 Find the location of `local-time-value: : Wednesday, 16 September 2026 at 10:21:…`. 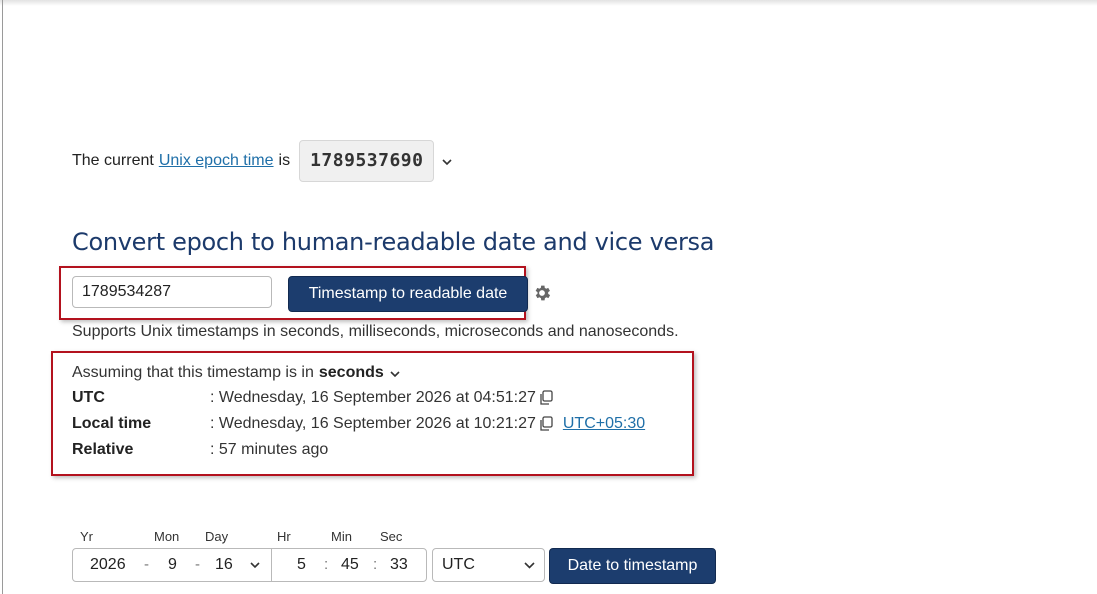

local-time-value: : Wednesday, 16 September 2026 at 10:21:… is located at coordinates (373, 423).